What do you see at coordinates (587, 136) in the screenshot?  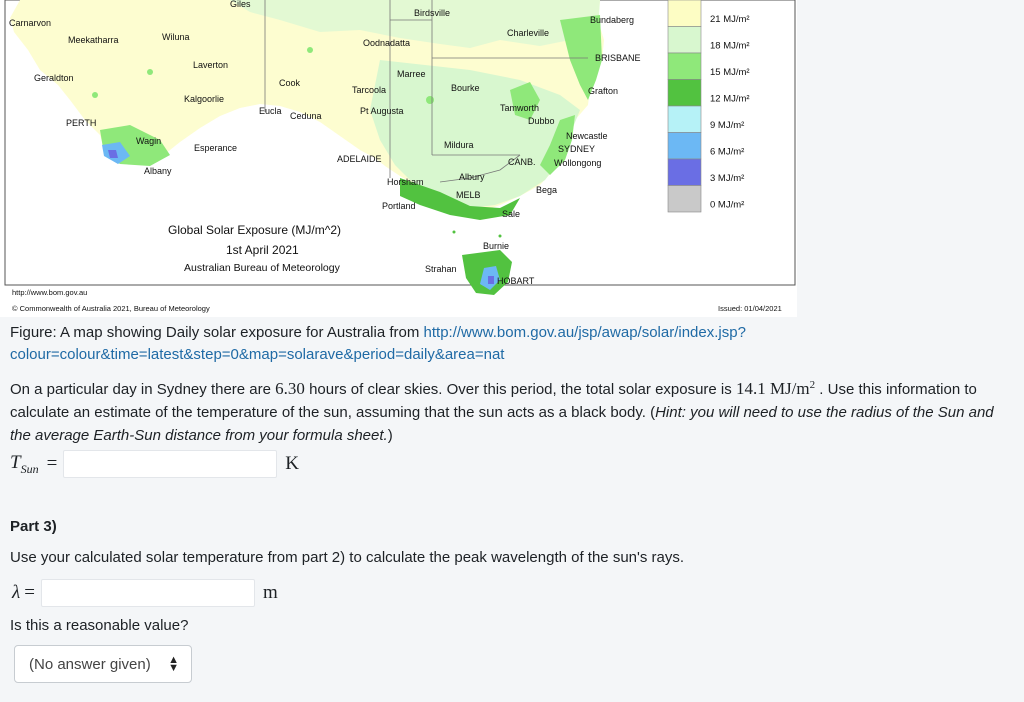 I see `place-newcastle: Newcastle` at bounding box center [587, 136].